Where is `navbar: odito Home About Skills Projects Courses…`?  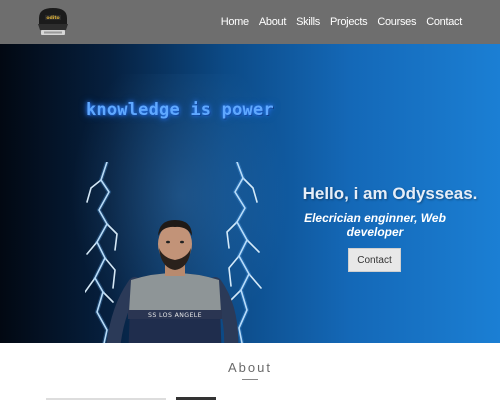
navbar: odito Home About Skills Projects Courses… is located at coordinates (250, 22).